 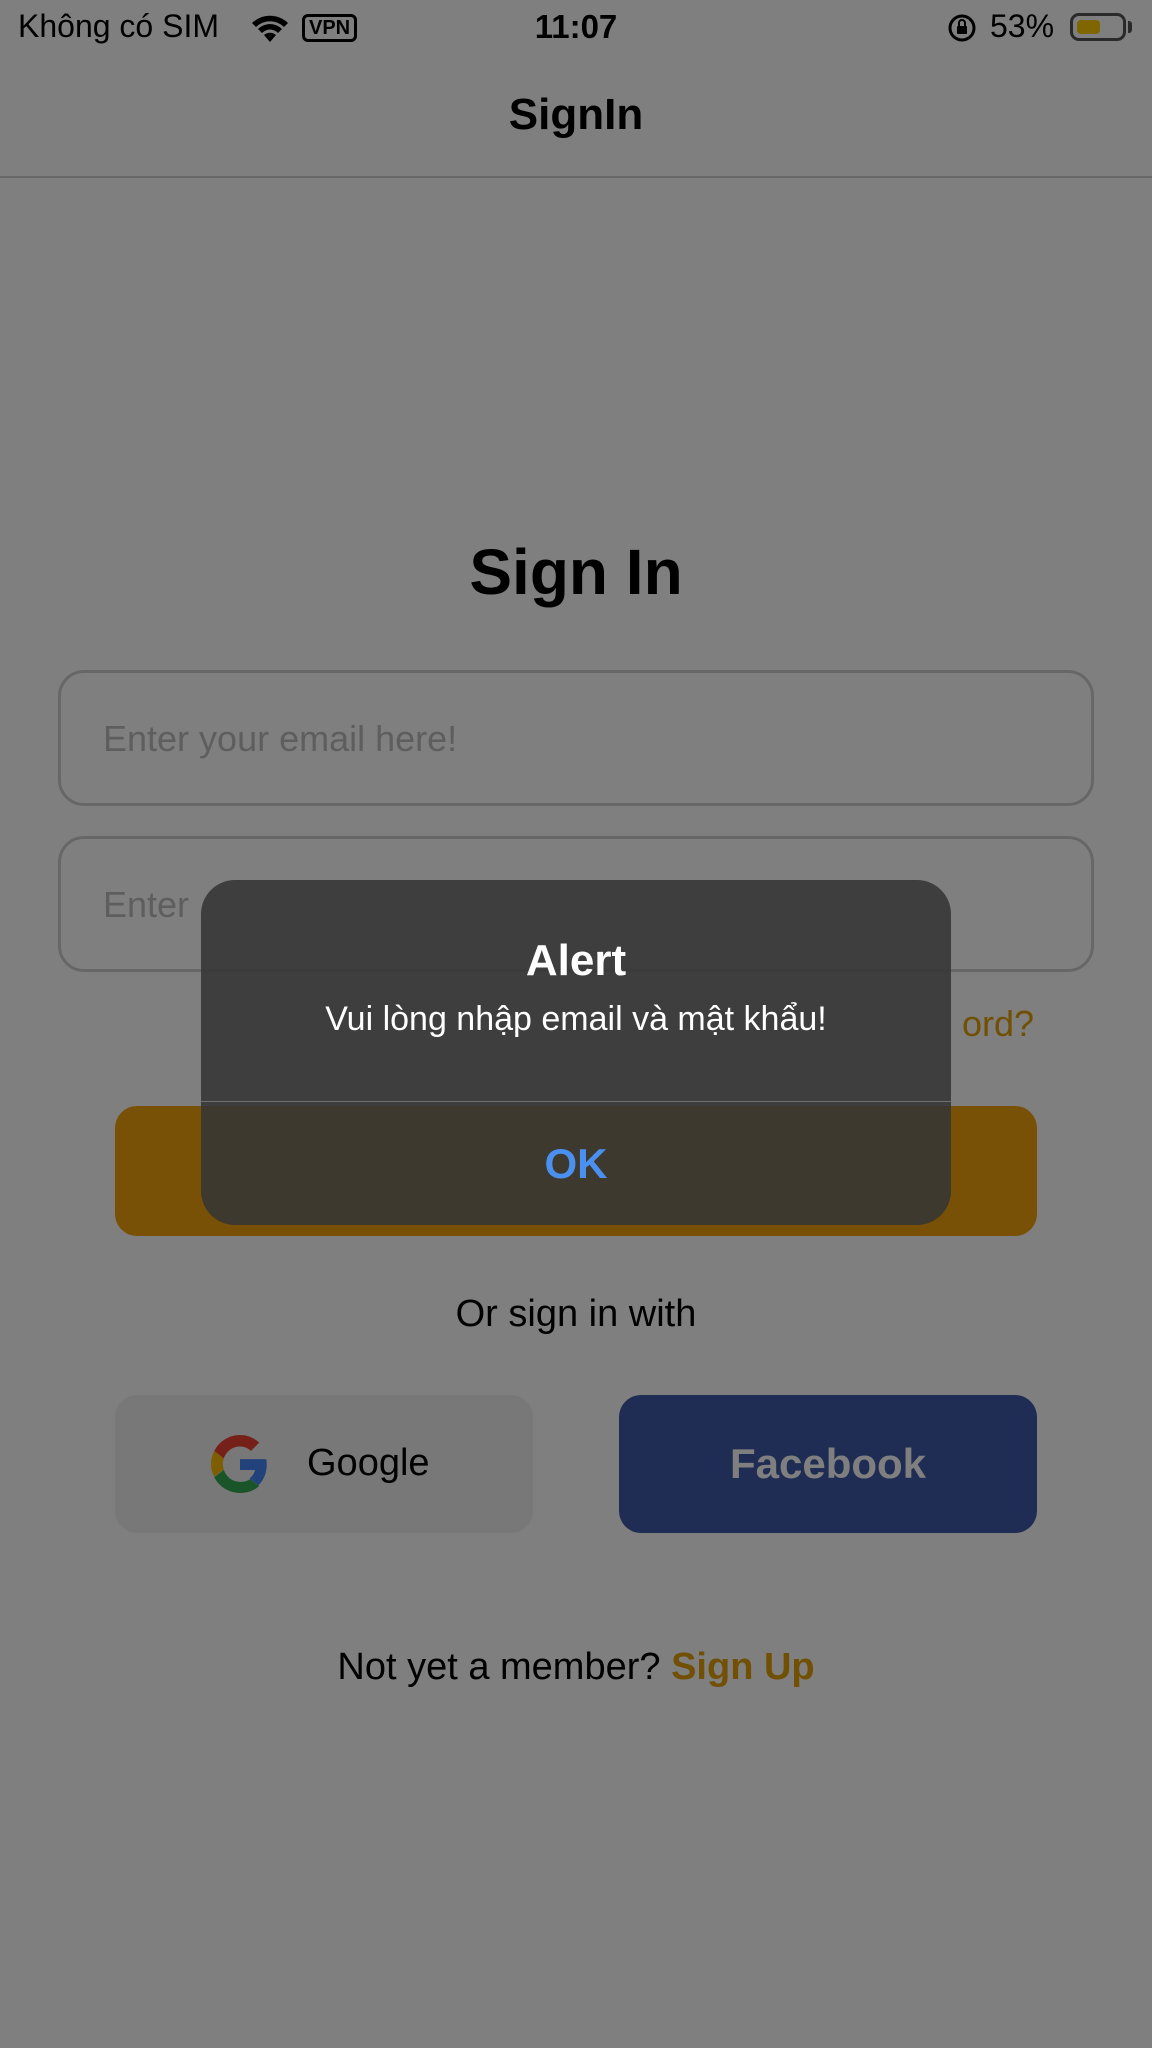 What do you see at coordinates (576, 1163) in the screenshot?
I see `alert-ok-button: OK` at bounding box center [576, 1163].